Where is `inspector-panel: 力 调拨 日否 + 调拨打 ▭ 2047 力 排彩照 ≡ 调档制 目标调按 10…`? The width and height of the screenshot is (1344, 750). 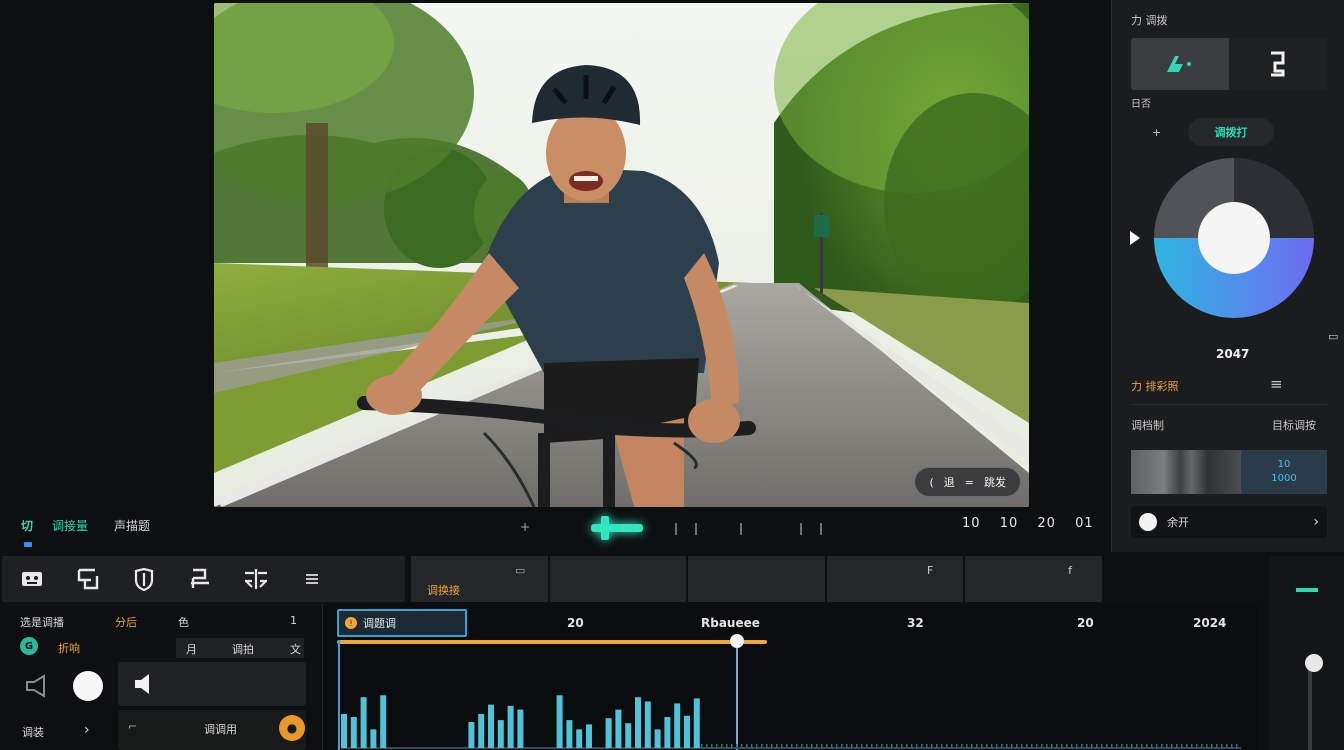
inspector-panel: 力 调拨 日否 + 调拨打 ▭ 2047 力 排彩照 ≡ 调档制 目标调按 10… is located at coordinates (1227, 276).